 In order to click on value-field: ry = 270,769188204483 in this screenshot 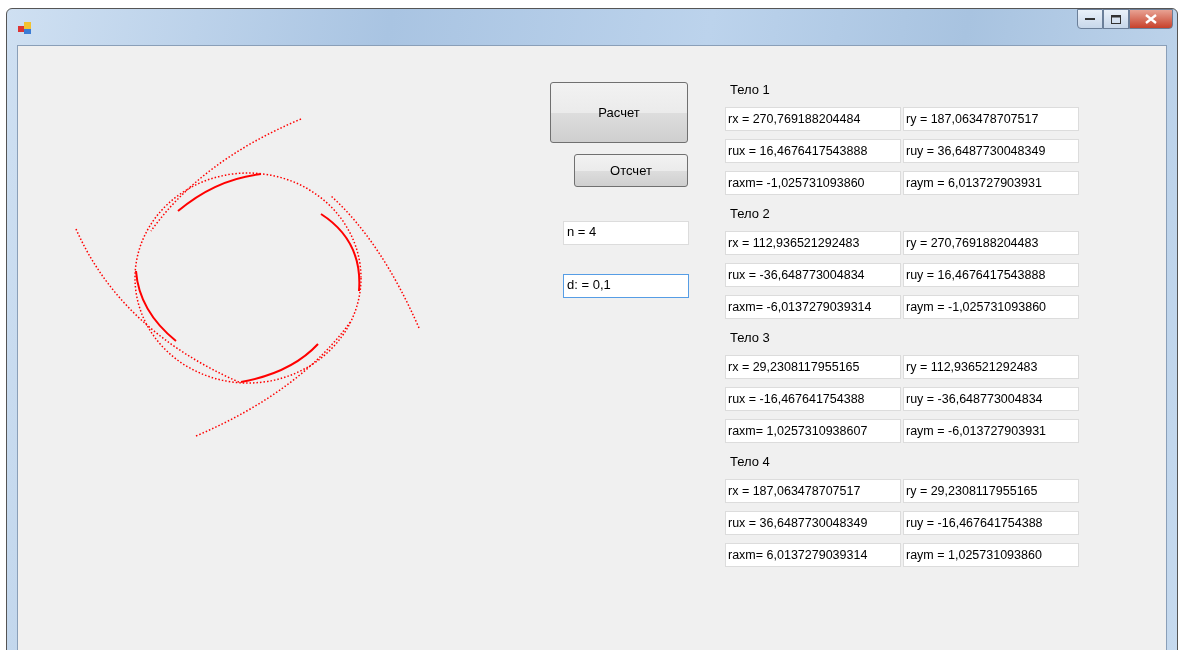, I will do `click(991, 243)`.